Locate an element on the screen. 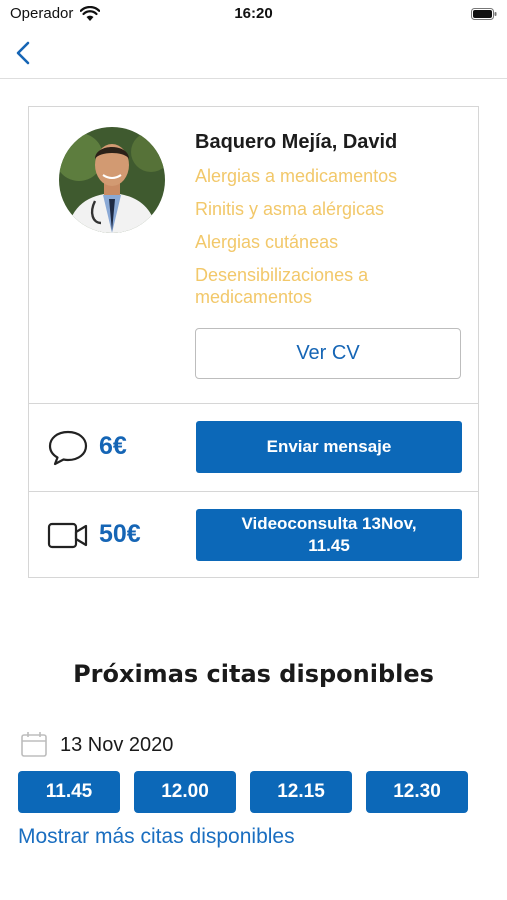  availability-title: Próximas citas disponibles is located at coordinates (253, 674).